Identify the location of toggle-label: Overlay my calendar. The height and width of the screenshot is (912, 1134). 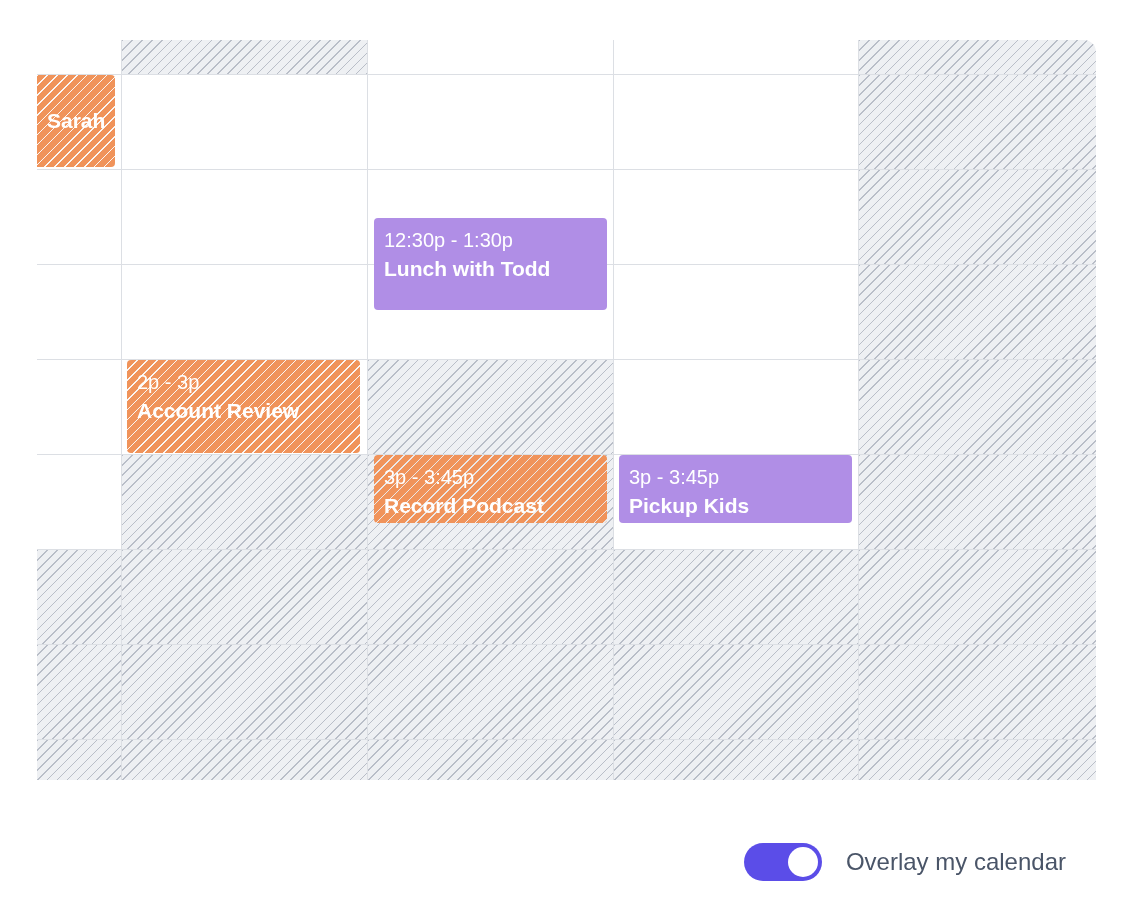
(955, 862).